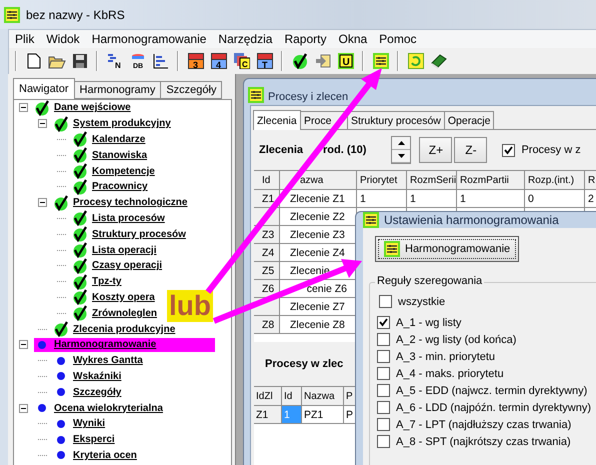 This screenshot has height=465, width=596. I want to click on window-title: Procesy i zlecen, so click(308, 97).